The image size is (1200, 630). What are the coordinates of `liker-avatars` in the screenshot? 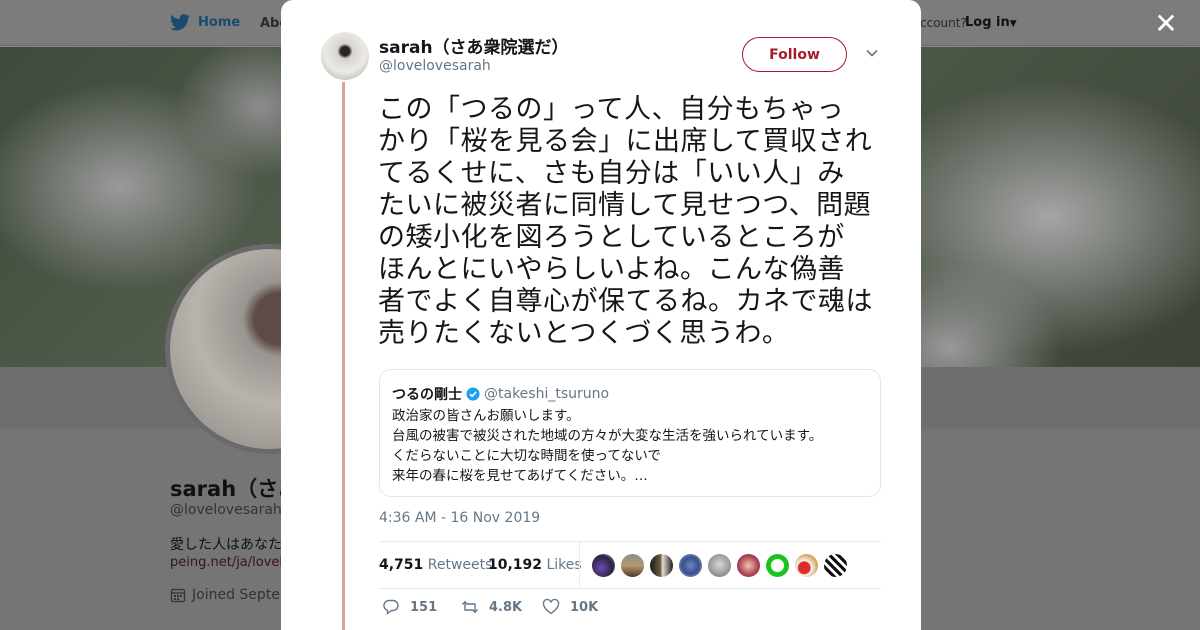 It's located at (719, 565).